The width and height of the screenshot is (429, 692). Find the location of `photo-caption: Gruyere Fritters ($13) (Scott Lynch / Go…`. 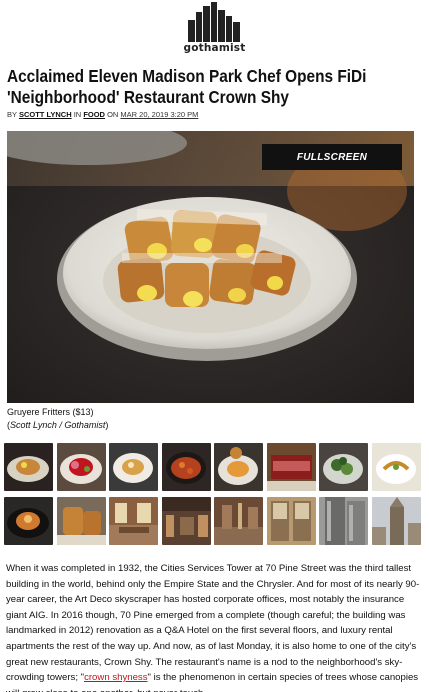

photo-caption: Gruyere Fritters ($13) (Scott Lynch / Go… is located at coordinates (57, 419).